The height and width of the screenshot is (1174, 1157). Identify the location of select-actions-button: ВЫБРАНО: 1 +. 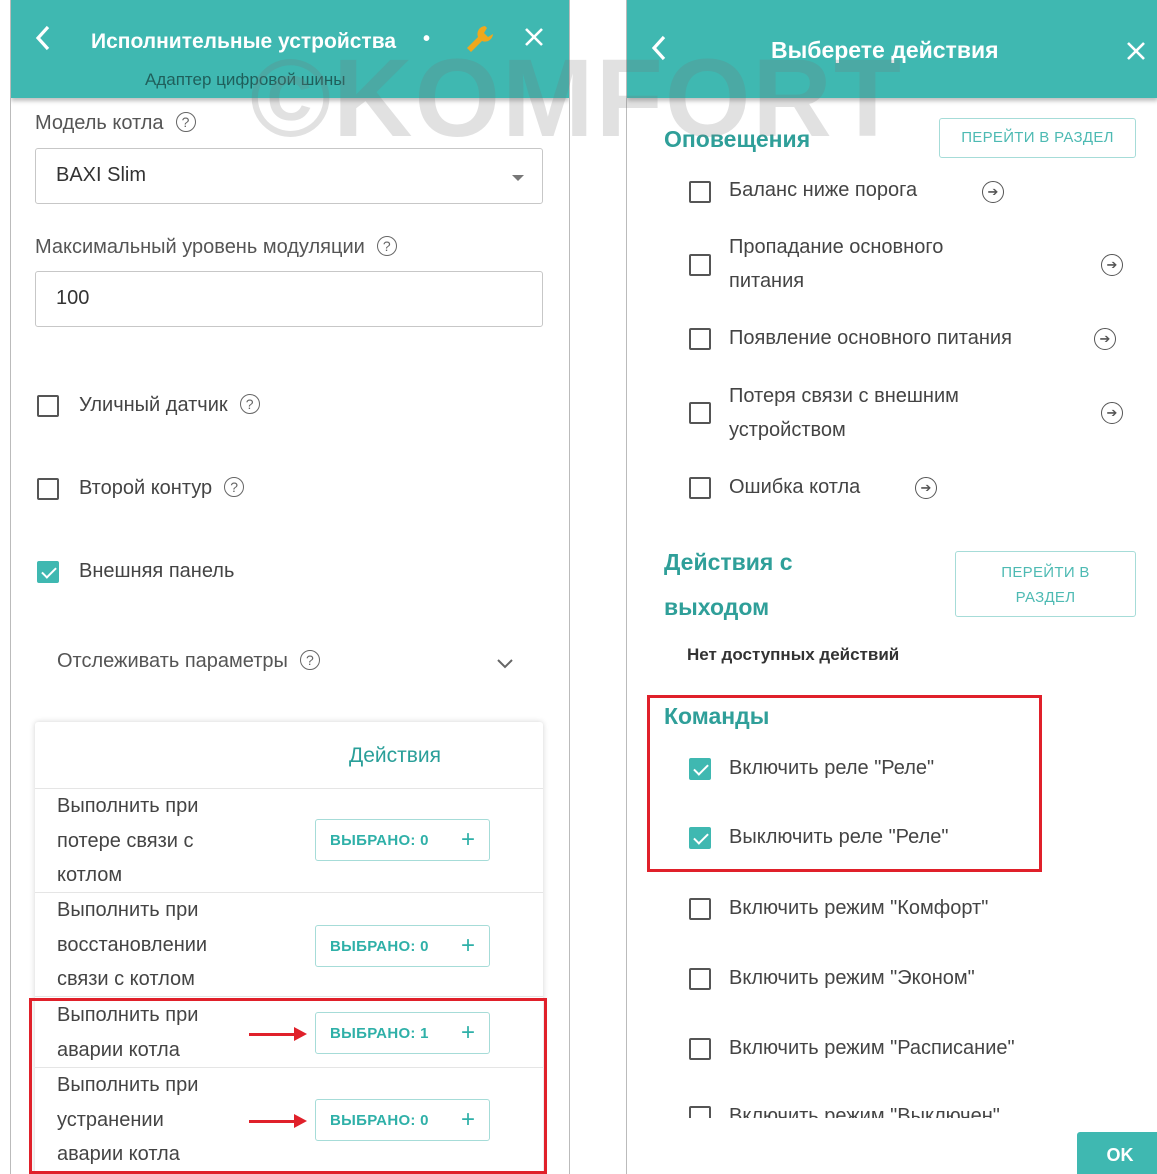
(402, 1033).